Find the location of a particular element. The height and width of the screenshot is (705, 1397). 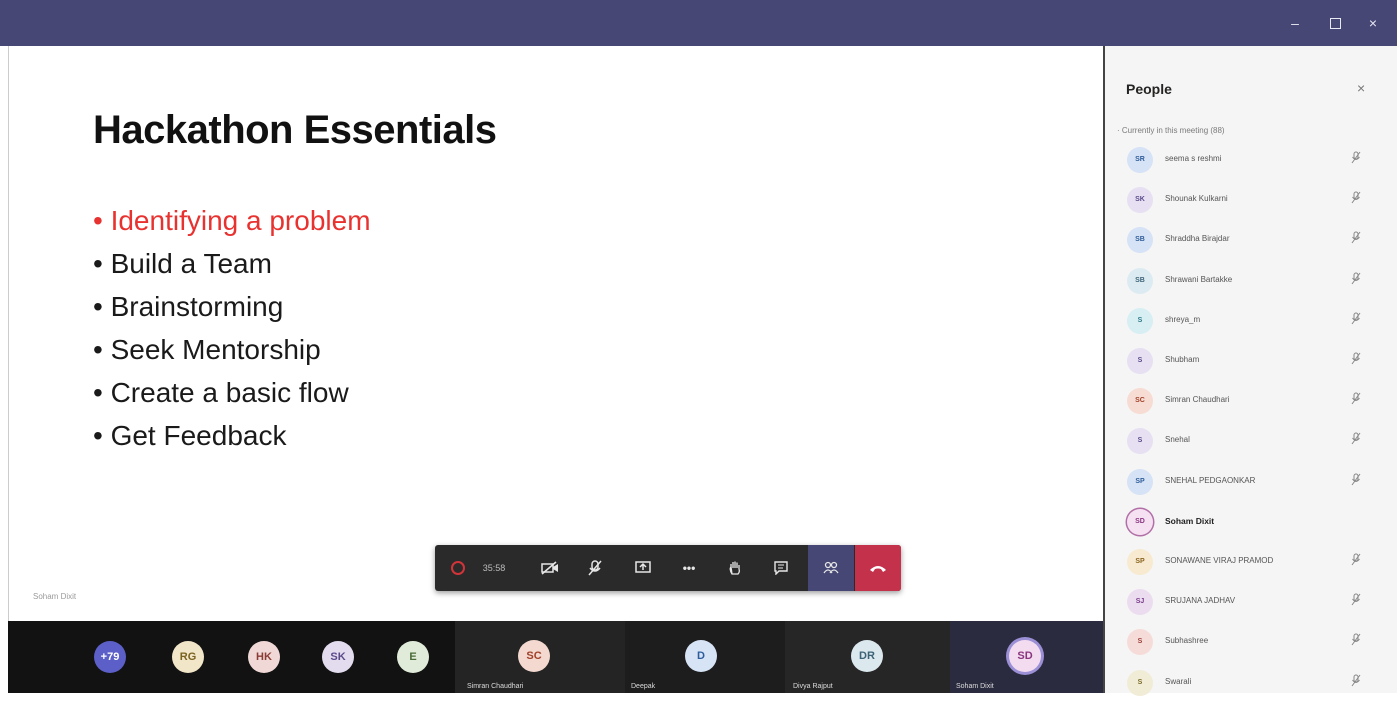

participant-name: SONAWANE VIRAJ PRAMOD is located at coordinates (1219, 560).